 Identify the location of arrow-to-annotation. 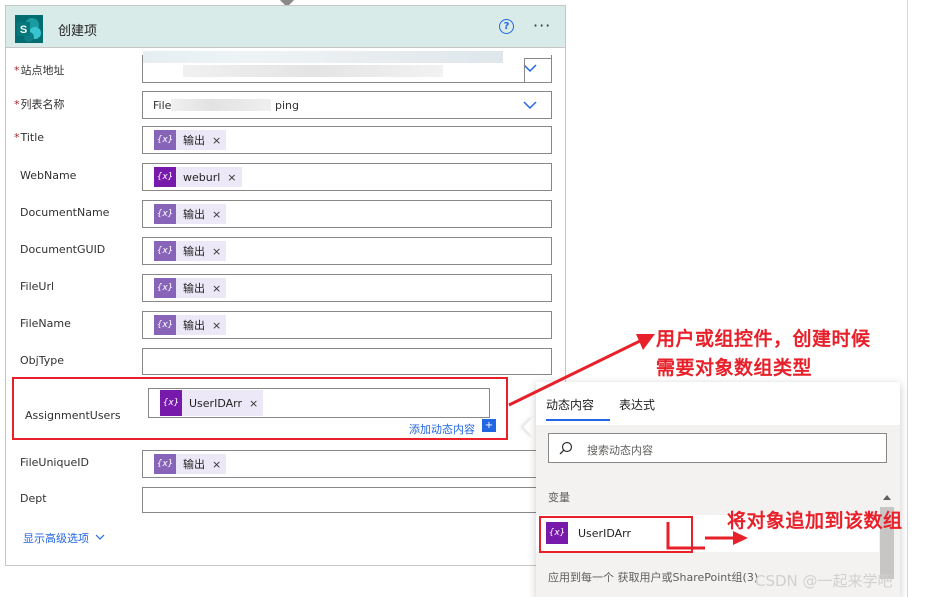
(581, 370).